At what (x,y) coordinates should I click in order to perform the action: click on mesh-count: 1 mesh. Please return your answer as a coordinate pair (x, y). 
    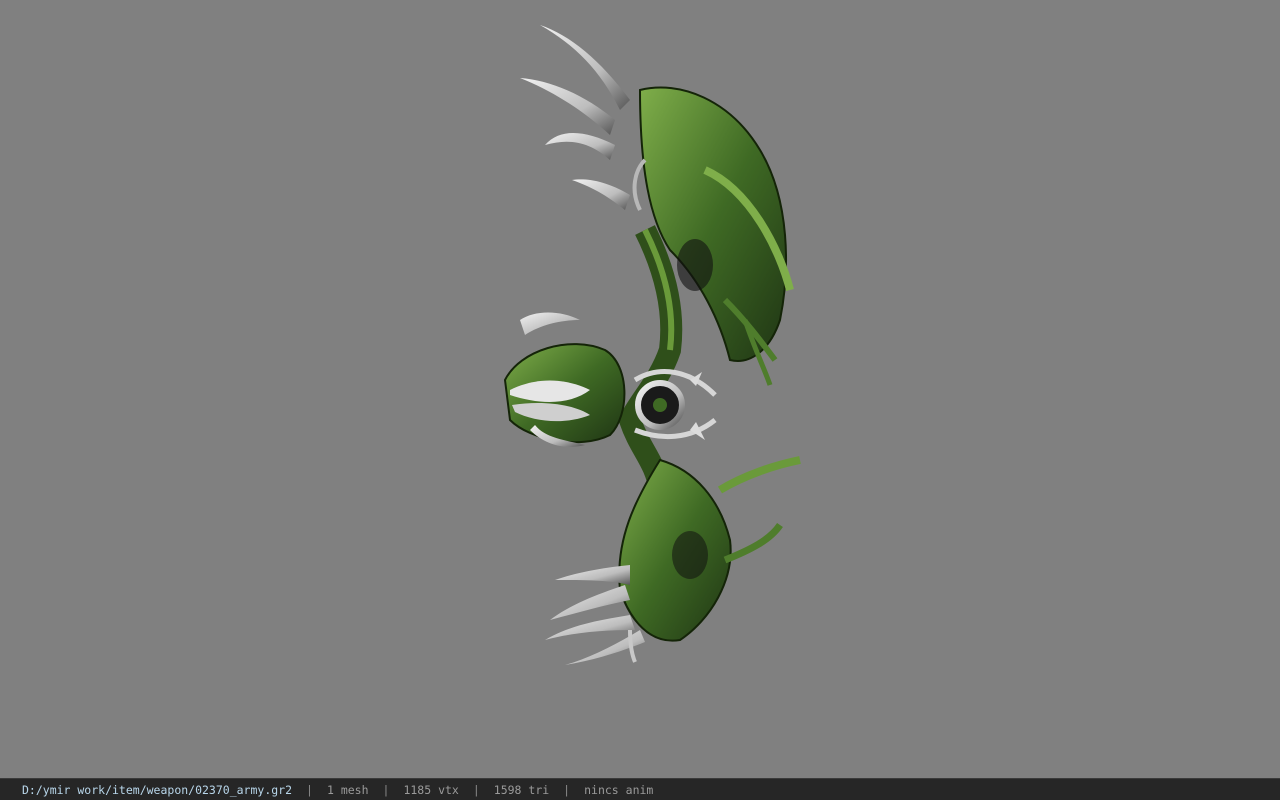
    Looking at the image, I should click on (347, 789).